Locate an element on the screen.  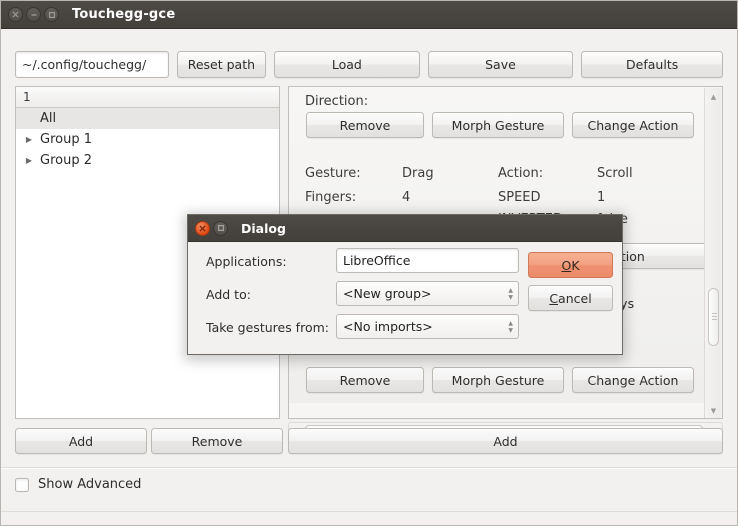
add-to-value: <New group> is located at coordinates (387, 293).